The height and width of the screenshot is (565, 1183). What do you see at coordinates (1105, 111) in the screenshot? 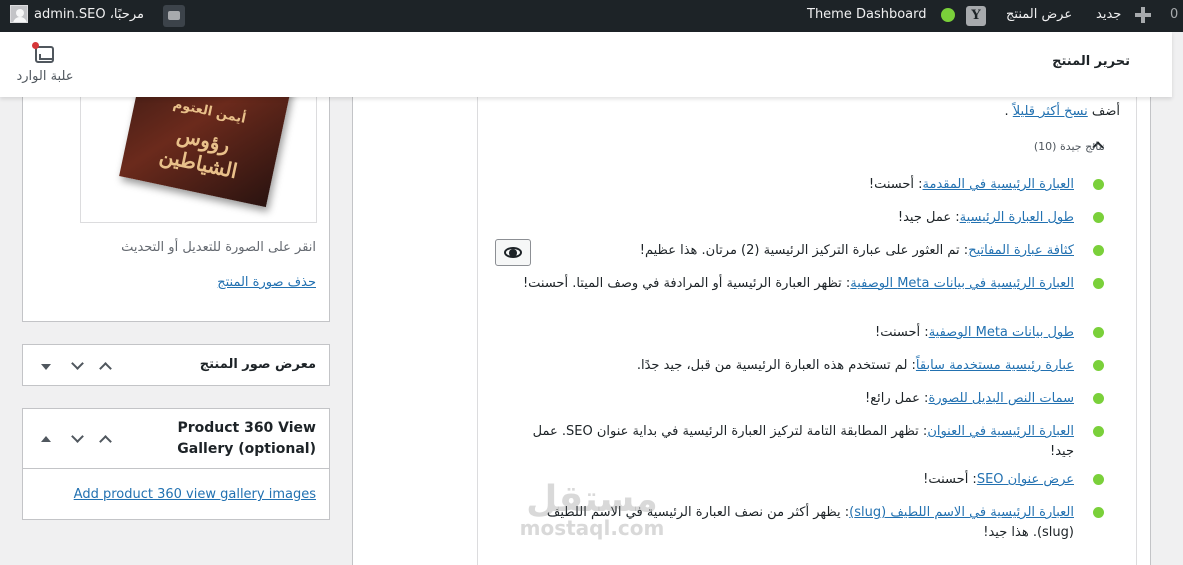
I see `add-copy-prefix: أضف` at bounding box center [1105, 111].